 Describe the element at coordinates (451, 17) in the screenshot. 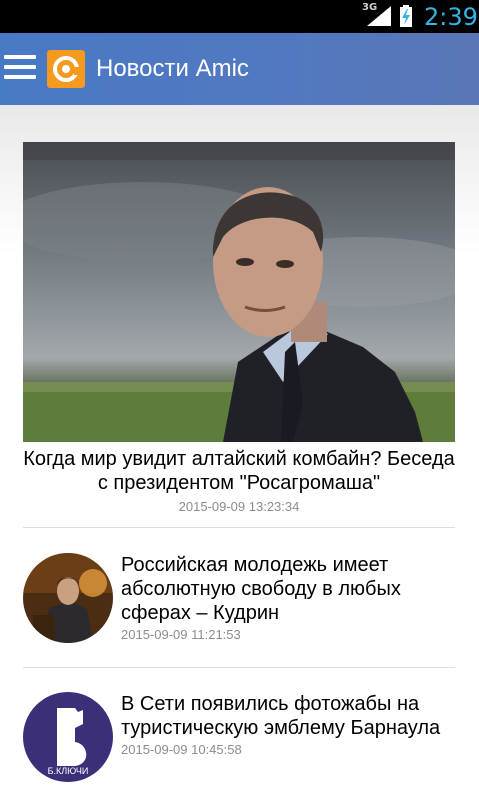

I see `clock: 2:39` at that location.